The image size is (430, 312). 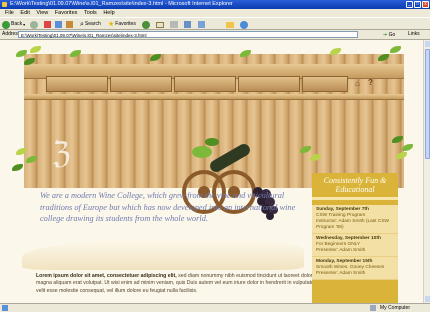 What do you see at coordinates (6, 24) in the screenshot?
I see `back-arrow-icon` at bounding box center [6, 24].